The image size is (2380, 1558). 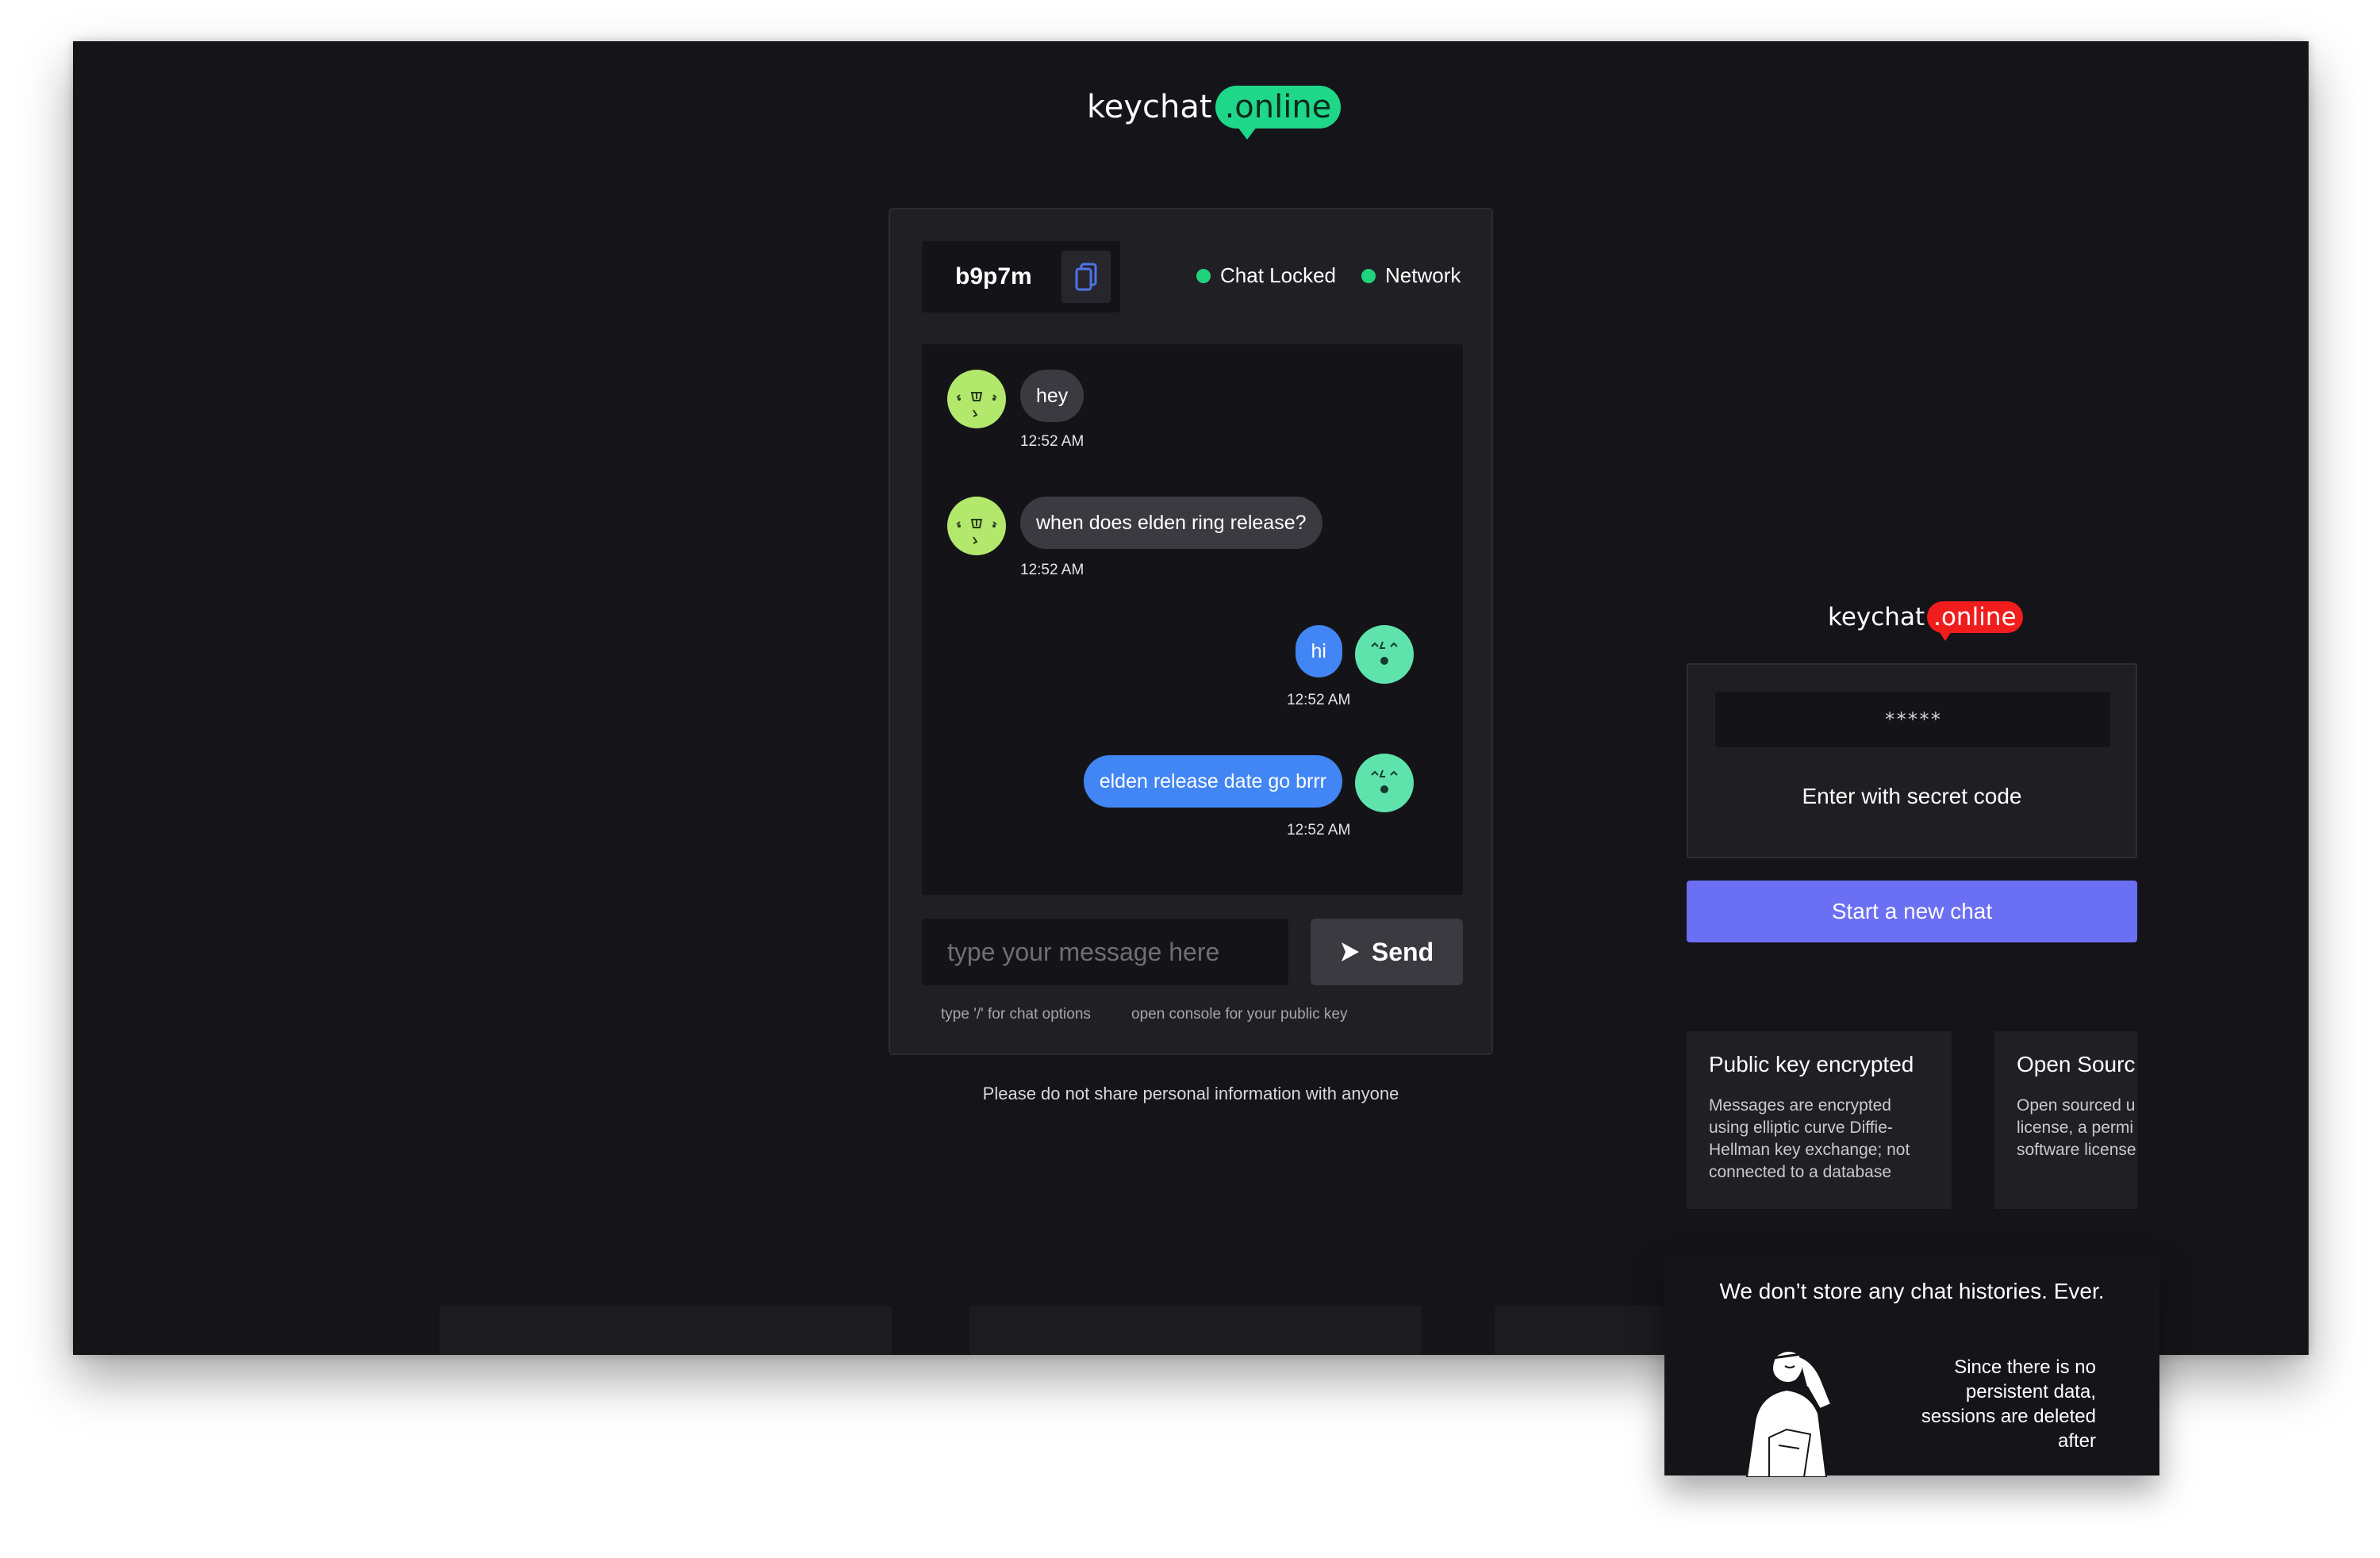 I want to click on network-status: Network, so click(x=1411, y=275).